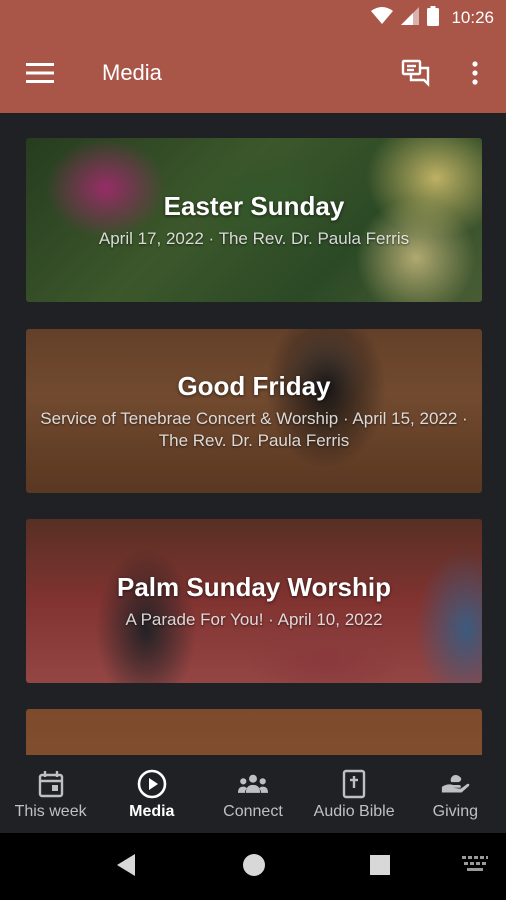 This screenshot has height=900, width=506. Describe the element at coordinates (254, 732) in the screenshot. I see `media-card-partial` at that location.